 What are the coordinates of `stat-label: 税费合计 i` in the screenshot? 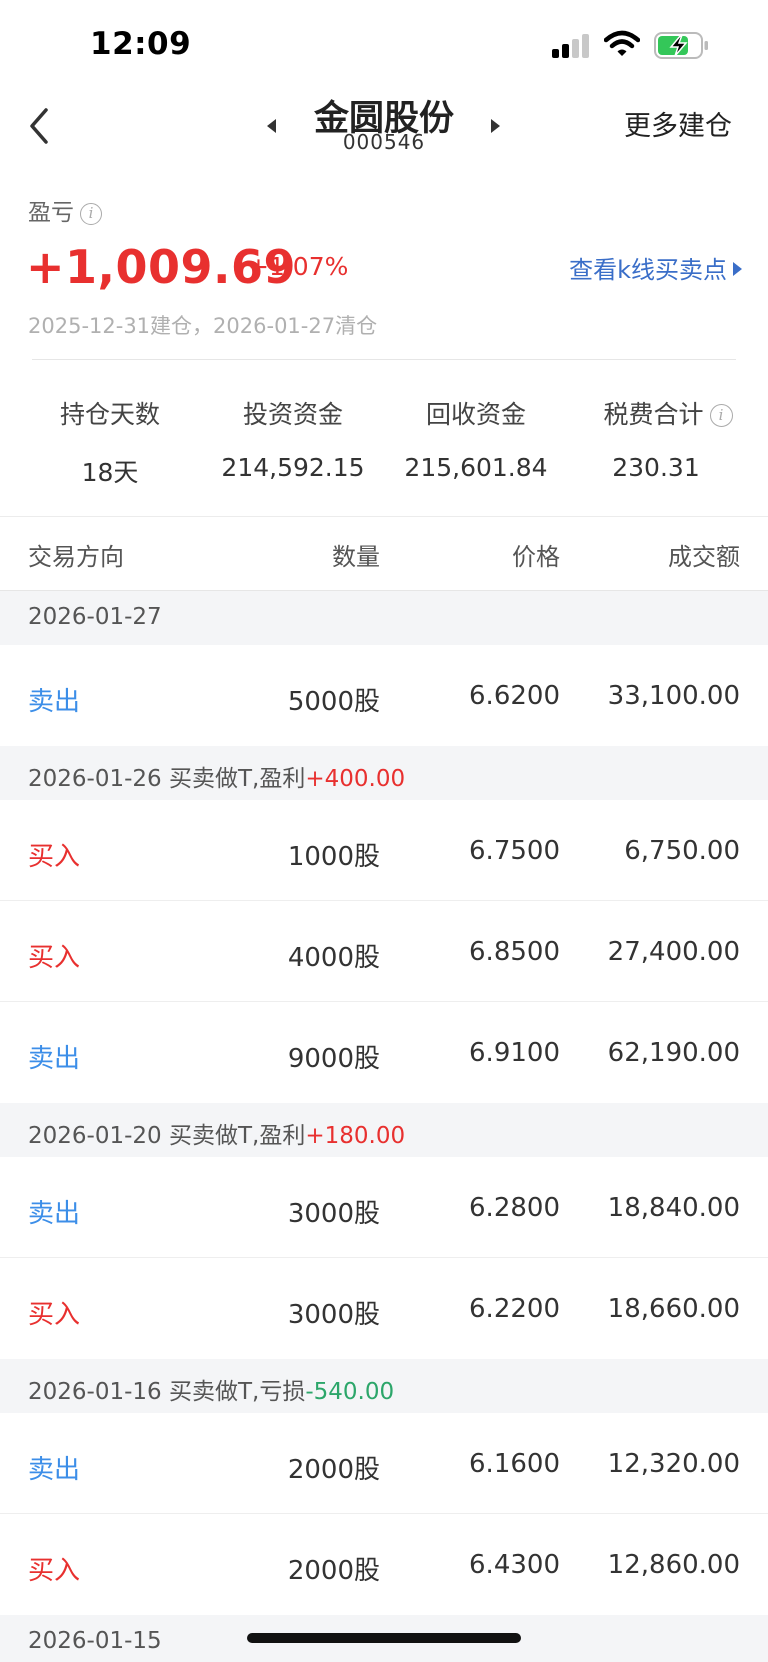 It's located at (668, 413).